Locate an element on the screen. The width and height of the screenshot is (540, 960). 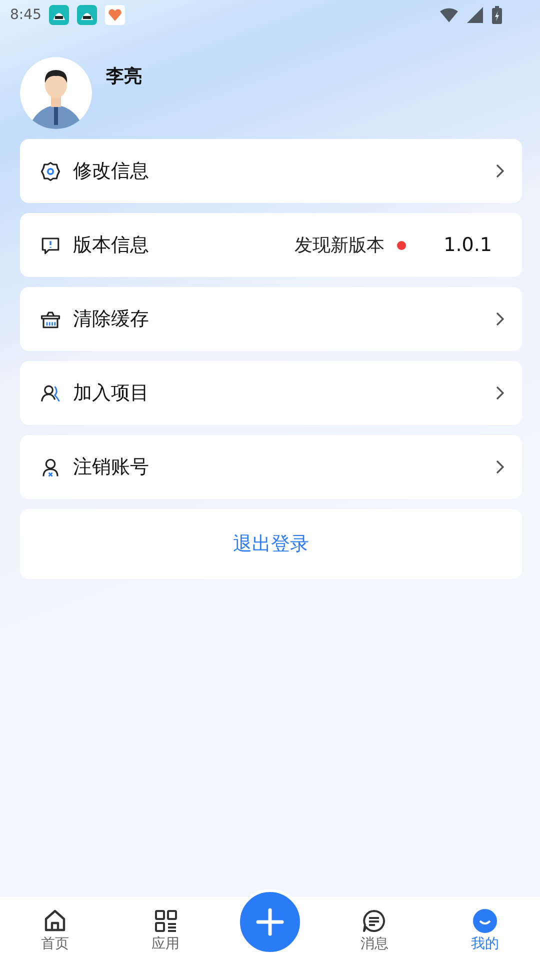
menu-label: 版本信息 is located at coordinates (111, 245).